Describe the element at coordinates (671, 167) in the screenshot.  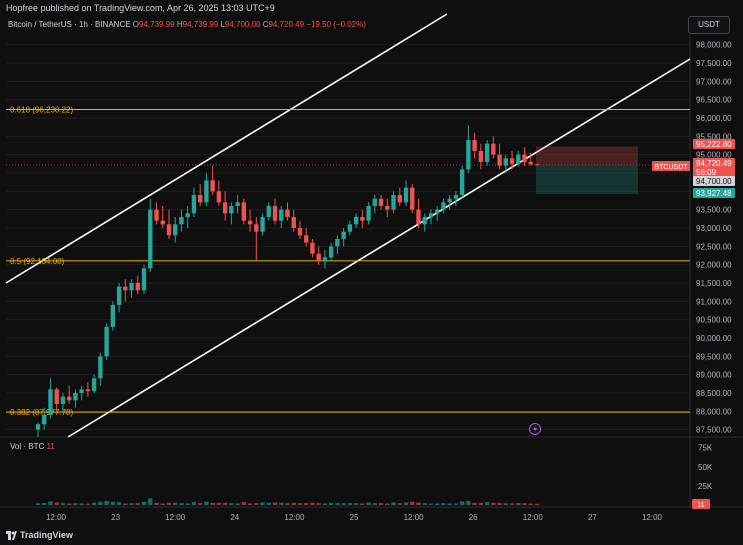
I see `symbol-price-tag-text: BTCUSDT` at that location.